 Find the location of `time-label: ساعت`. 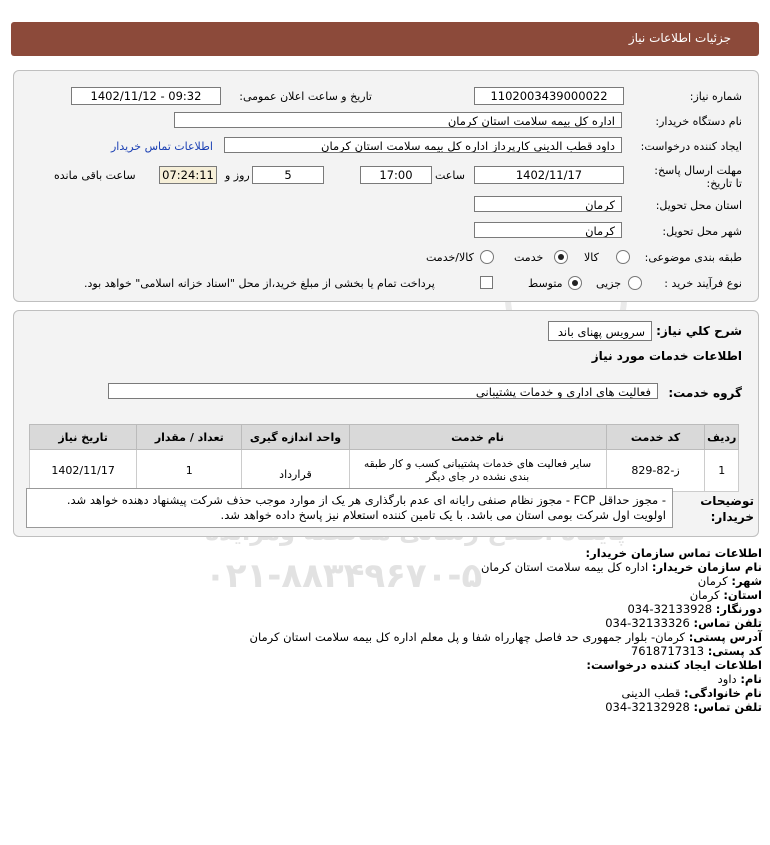

time-label: ساعت is located at coordinates (450, 175).